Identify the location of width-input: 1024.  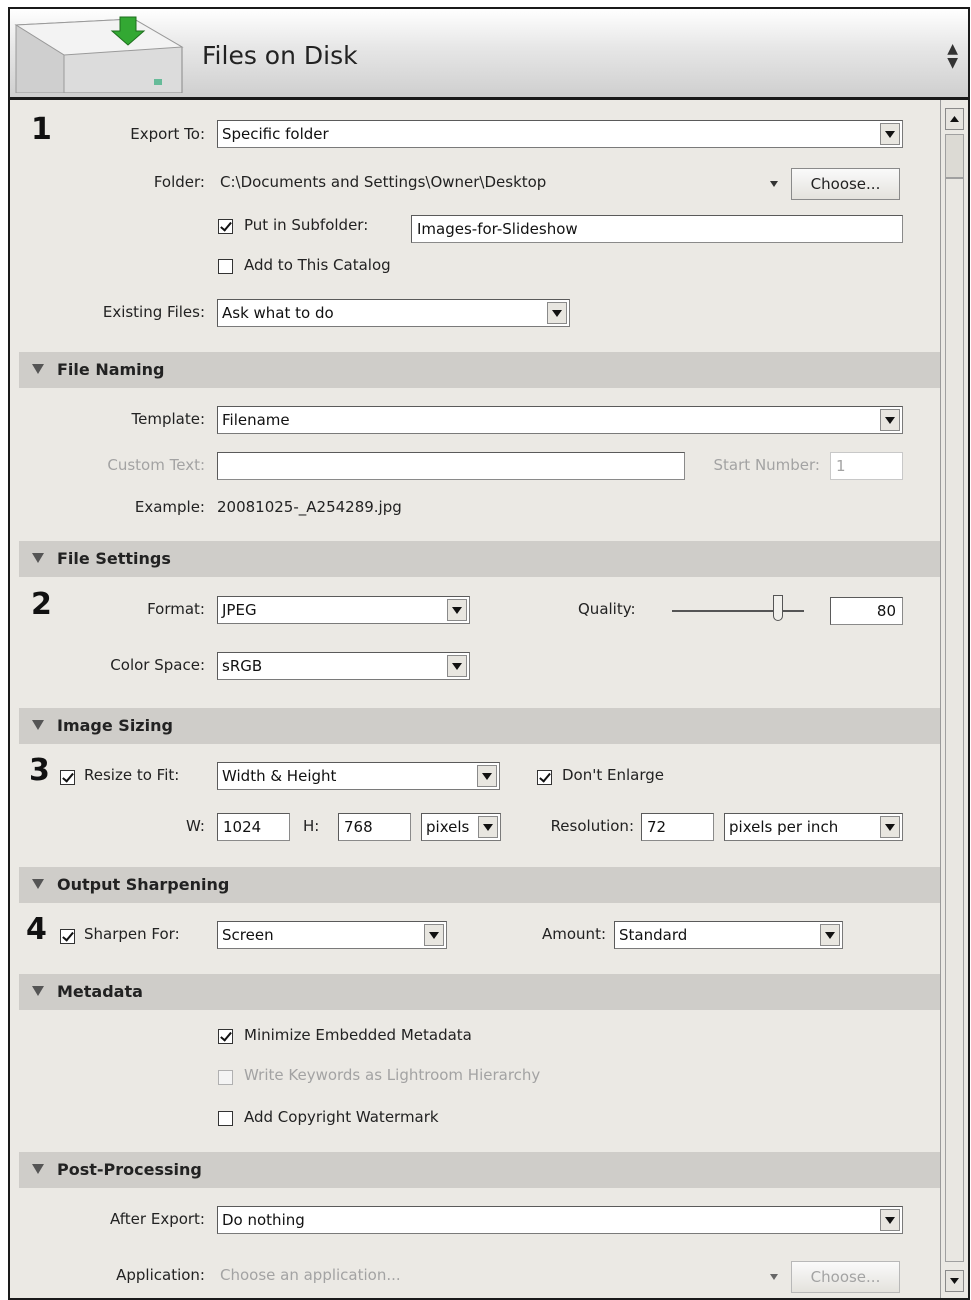
(253, 827).